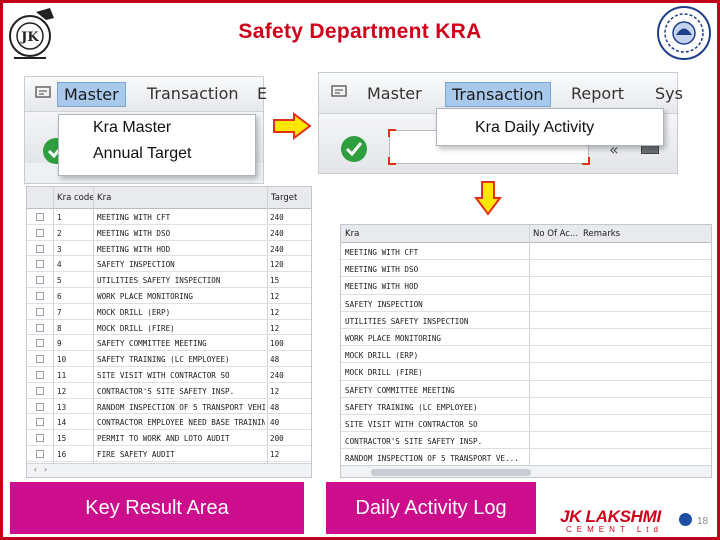 The image size is (720, 540). What do you see at coordinates (169, 233) in the screenshot?
I see `table-row: 2 MEETING WITH DSO 240` at bounding box center [169, 233].